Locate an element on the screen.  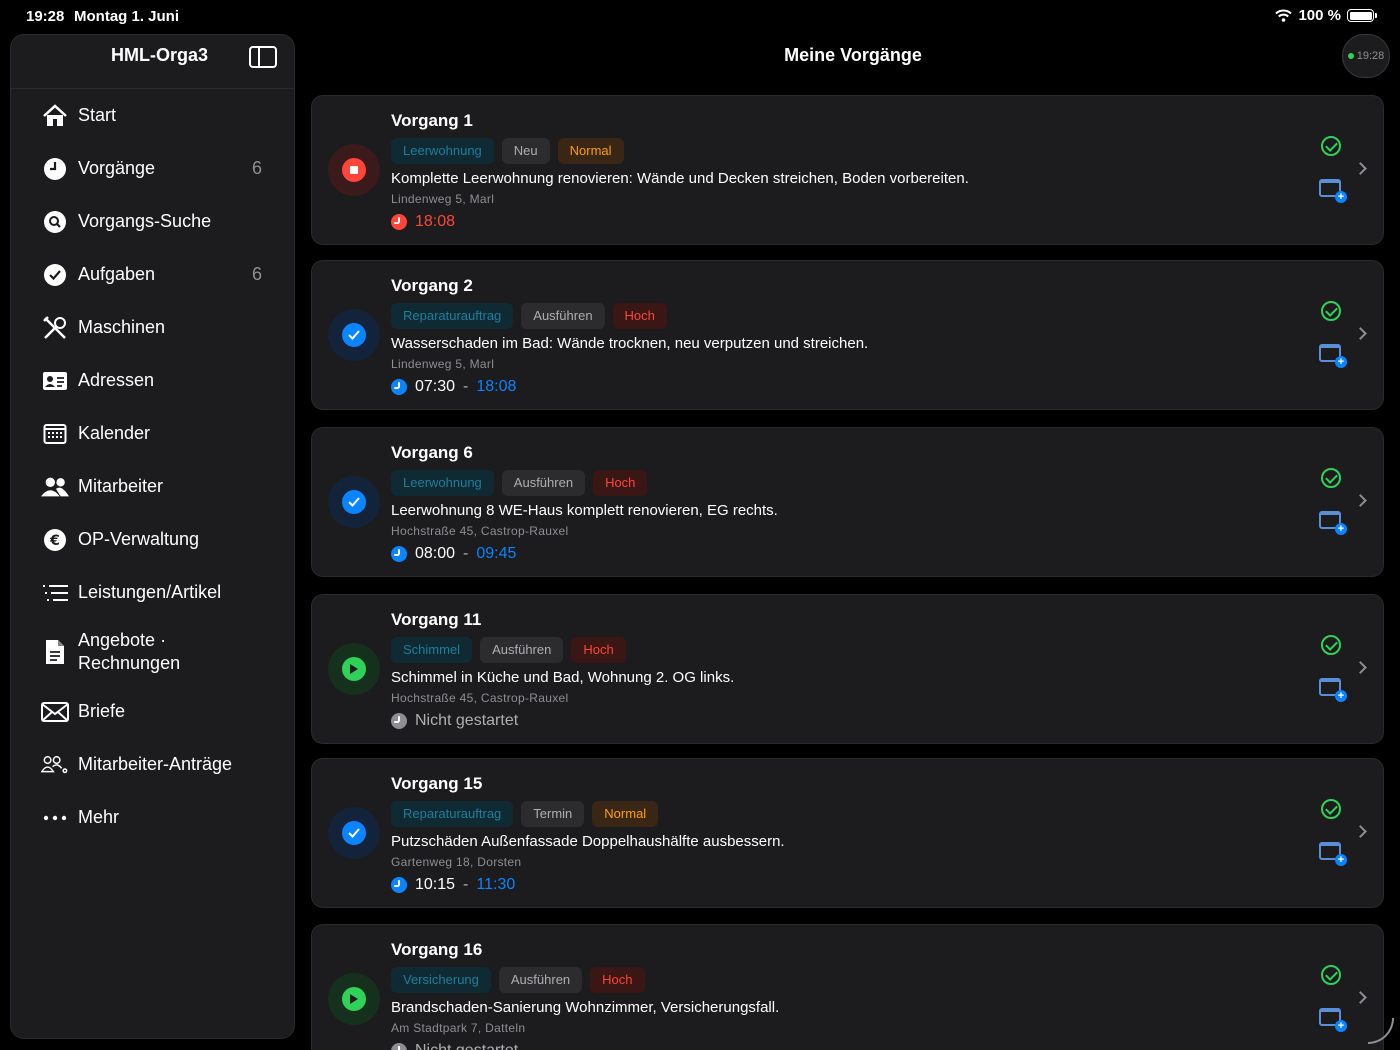
clock-pill: 19:28 is located at coordinates (1366, 56).